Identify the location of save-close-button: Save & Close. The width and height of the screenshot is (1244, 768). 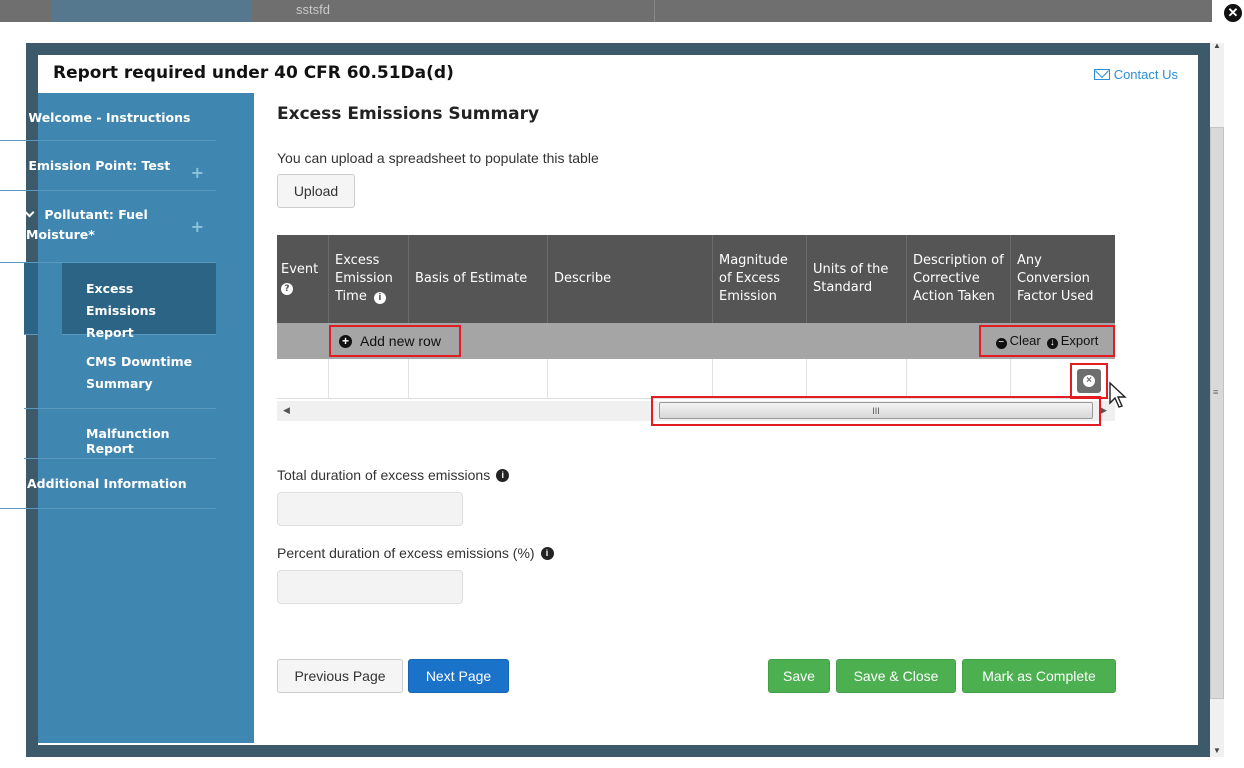
(896, 676).